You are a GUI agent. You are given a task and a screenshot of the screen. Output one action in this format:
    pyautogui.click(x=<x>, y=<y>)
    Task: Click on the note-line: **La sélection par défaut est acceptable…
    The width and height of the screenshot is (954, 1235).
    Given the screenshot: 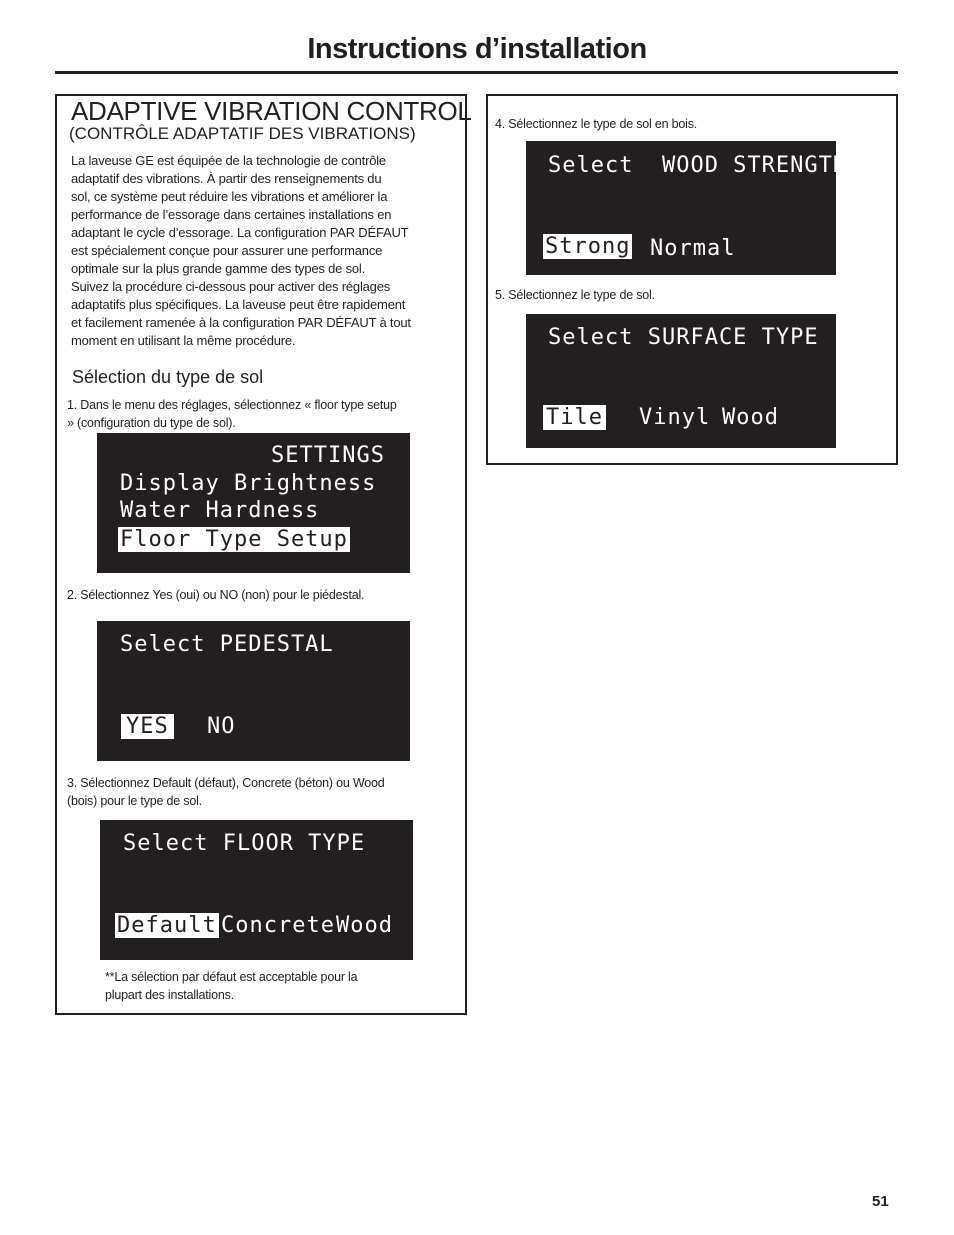 What is the action you would take?
    pyautogui.click(x=231, y=977)
    